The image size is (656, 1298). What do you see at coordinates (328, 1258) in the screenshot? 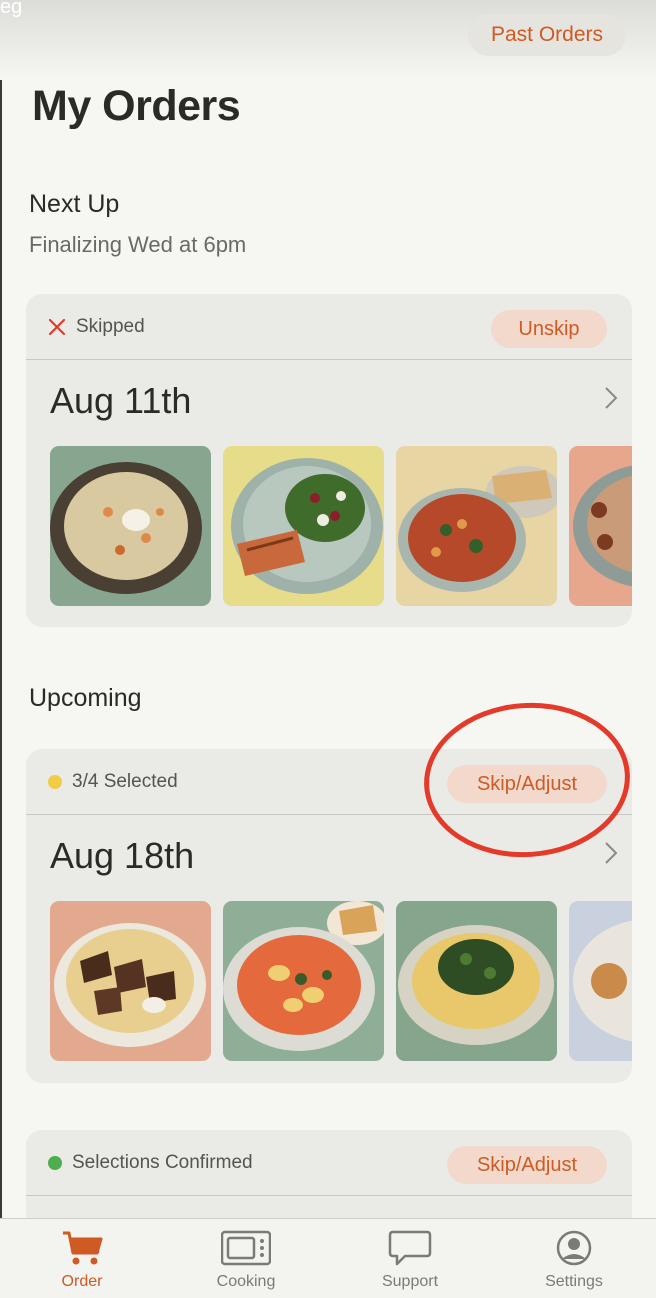
I see `tab-bar: Order Cooking Support Settings` at bounding box center [328, 1258].